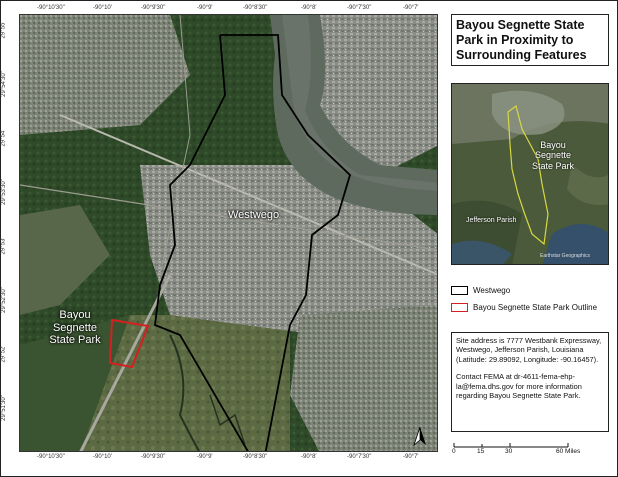  I want to click on scale-bar: 0 15 30 60 Miles, so click(527, 450).